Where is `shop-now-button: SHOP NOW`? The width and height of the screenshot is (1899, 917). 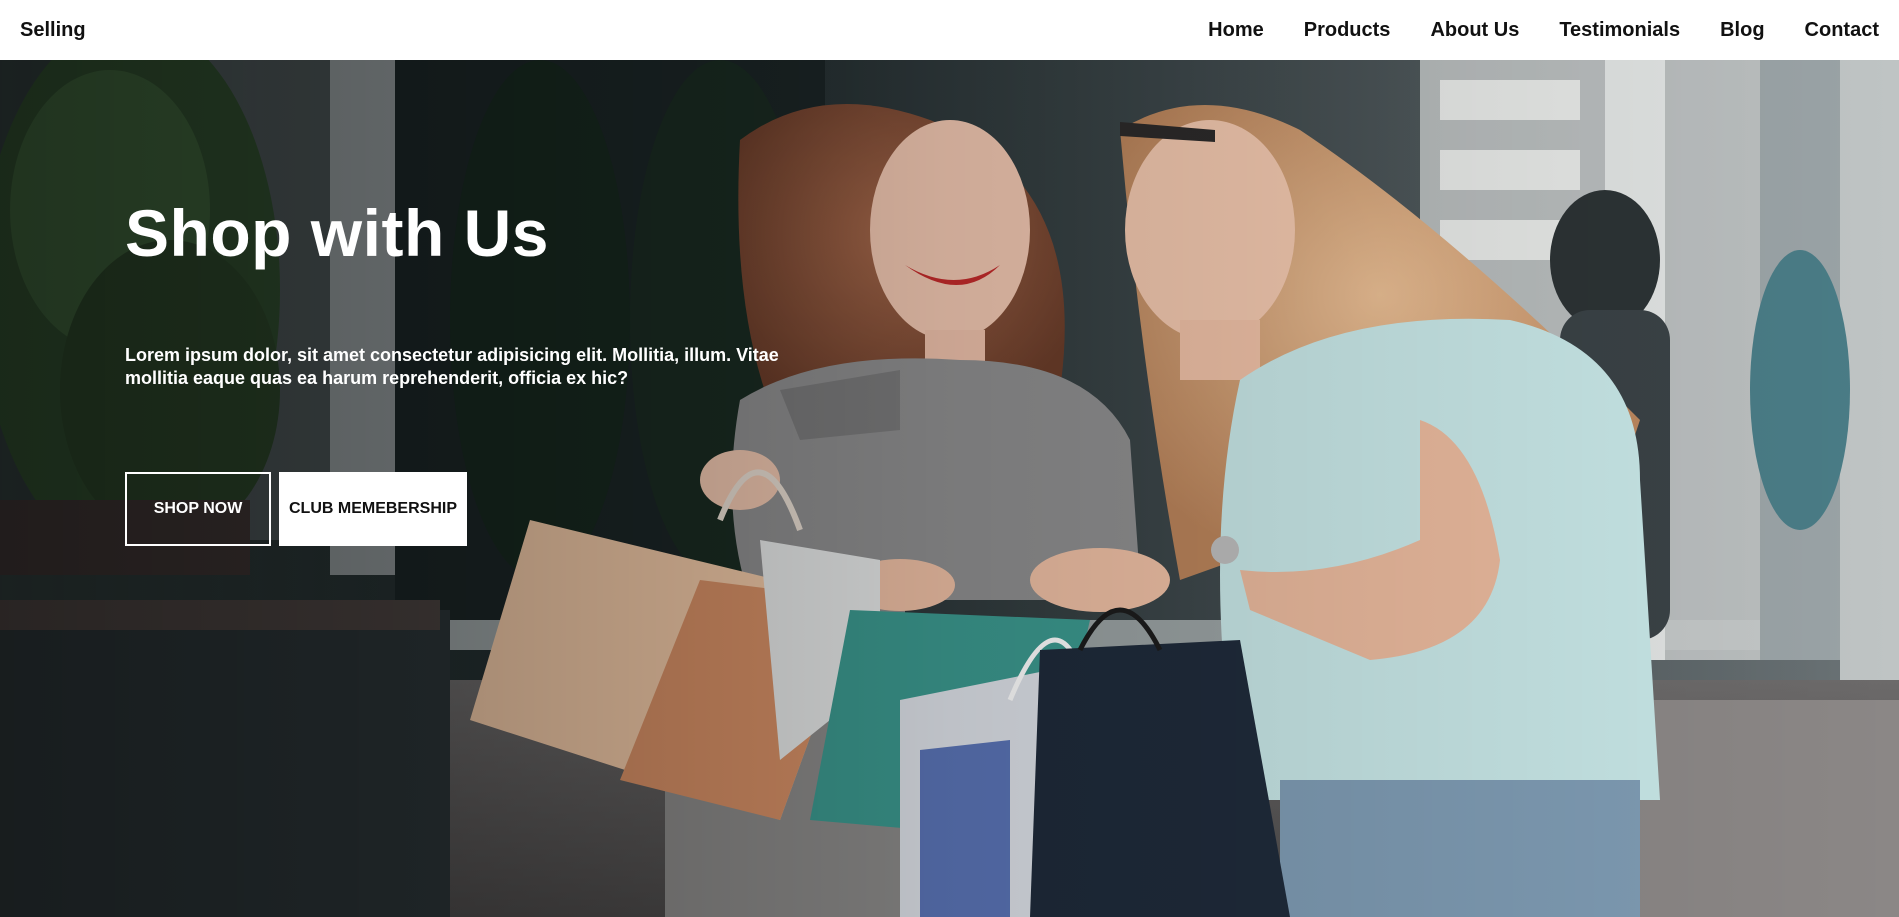
shop-now-button: SHOP NOW is located at coordinates (198, 509).